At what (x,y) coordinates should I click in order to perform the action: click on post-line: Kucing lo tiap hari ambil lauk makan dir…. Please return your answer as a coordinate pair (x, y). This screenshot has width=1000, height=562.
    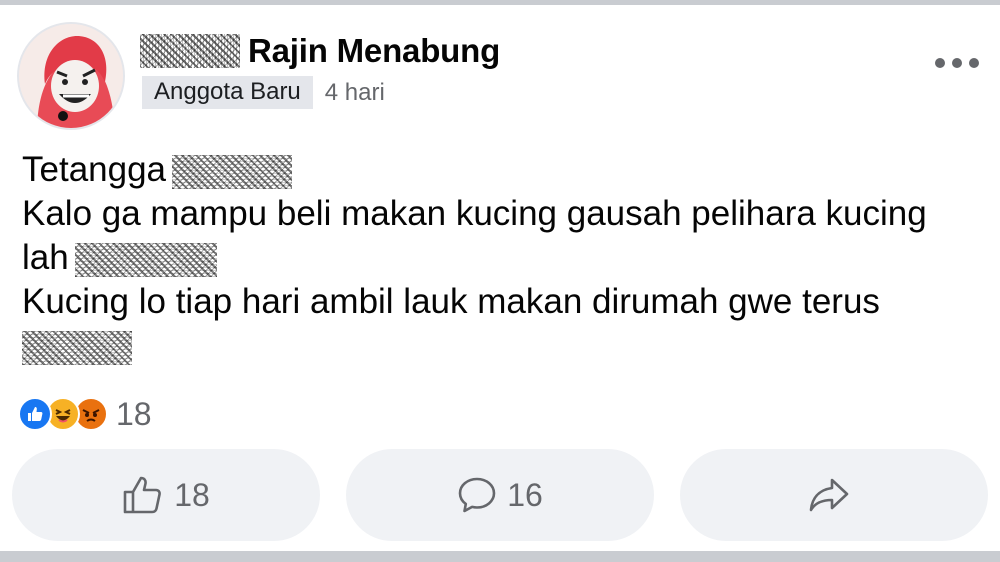
    Looking at the image, I should click on (451, 301).